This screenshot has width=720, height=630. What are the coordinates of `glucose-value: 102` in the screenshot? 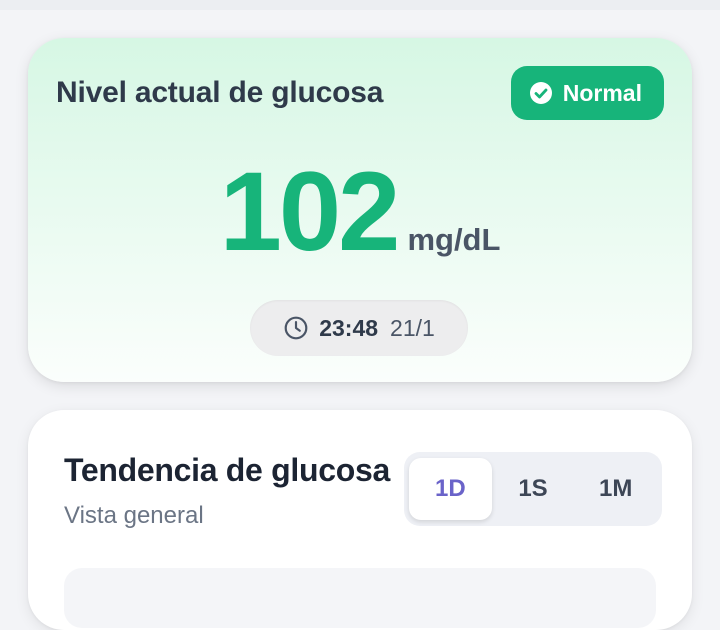 It's located at (310, 211).